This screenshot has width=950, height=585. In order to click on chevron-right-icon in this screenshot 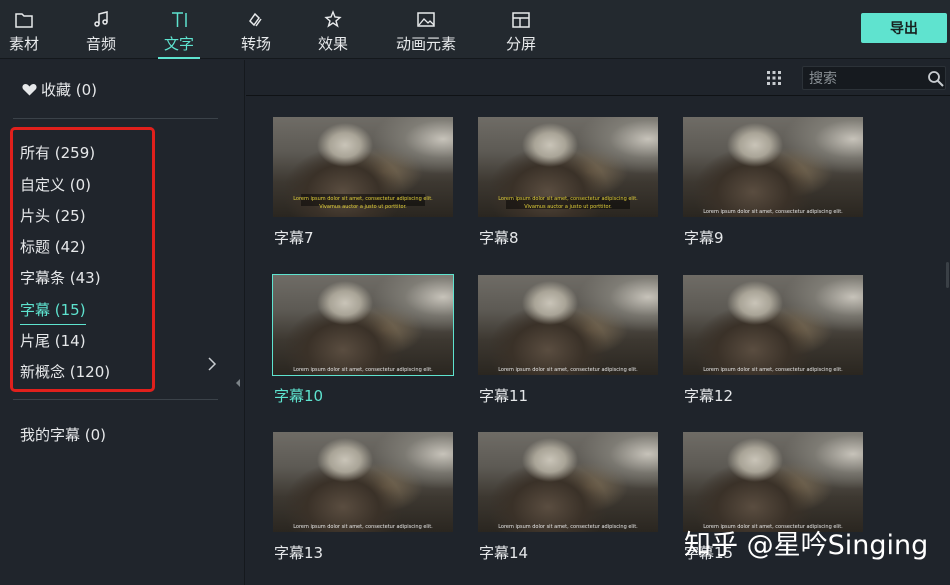, I will do `click(212, 364)`.